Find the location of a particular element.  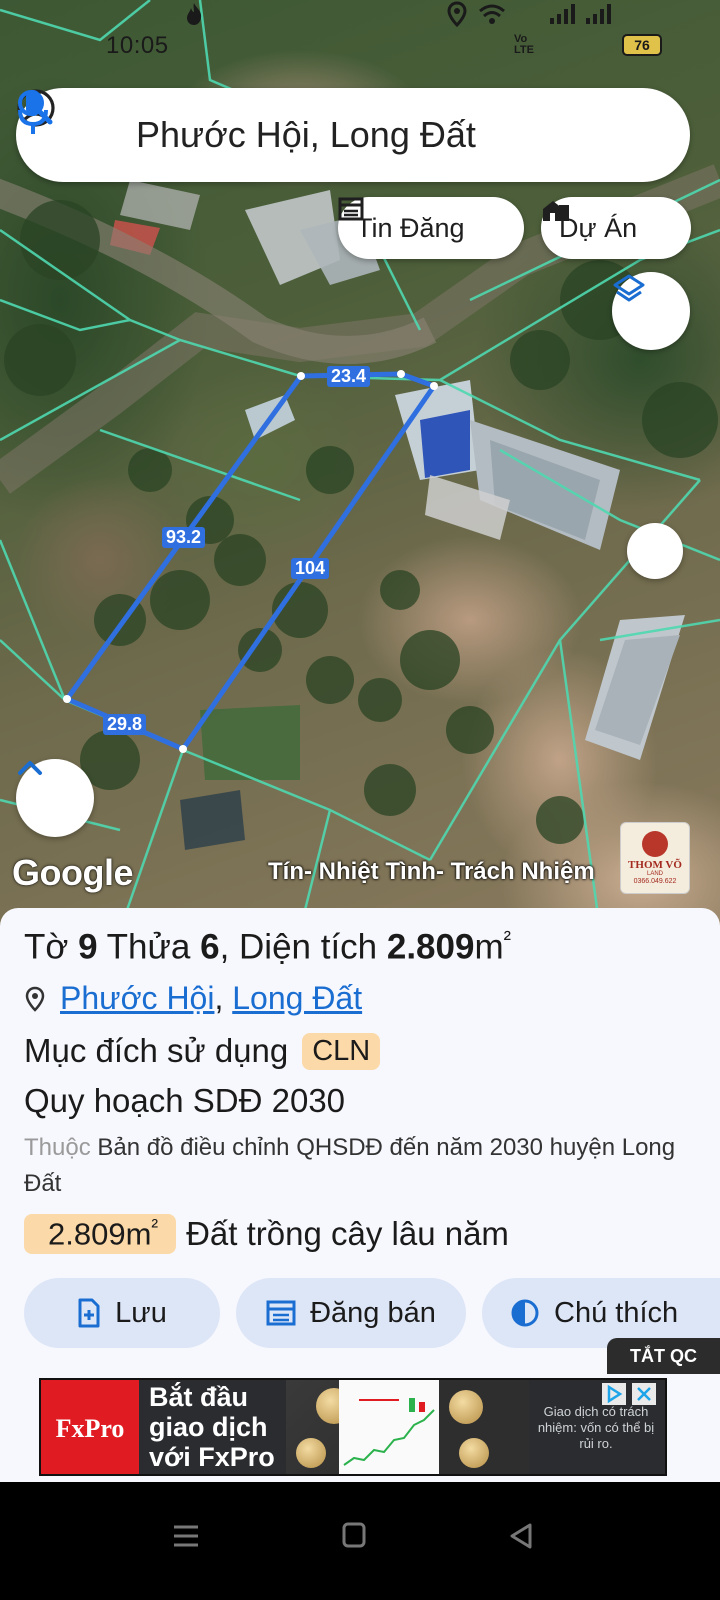

signal-icon is located at coordinates (562, 14).